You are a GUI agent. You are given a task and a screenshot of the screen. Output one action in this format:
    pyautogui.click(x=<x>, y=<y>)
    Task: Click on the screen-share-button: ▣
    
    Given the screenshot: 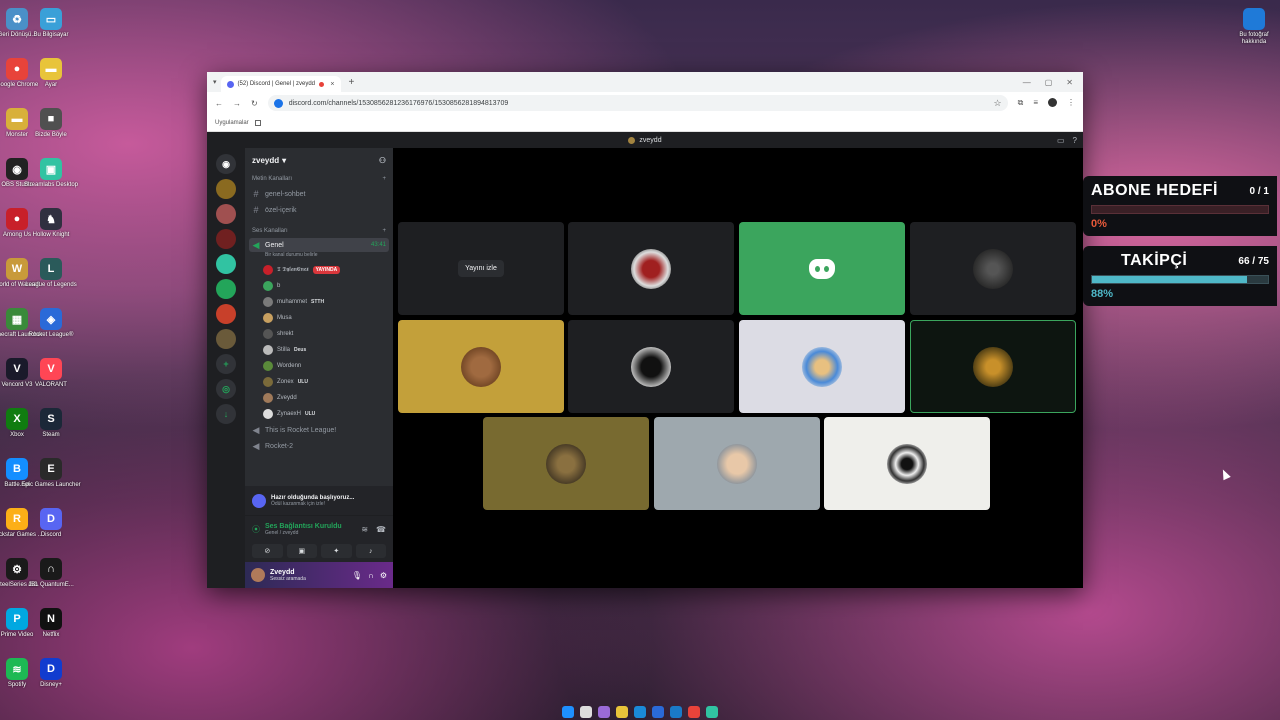 What is the action you would take?
    pyautogui.click(x=301, y=551)
    